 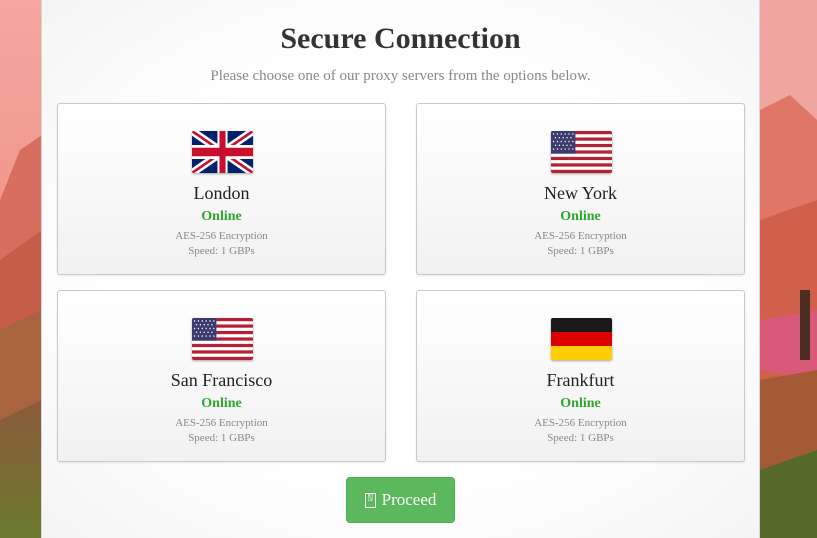 I want to click on uk-flag-icon, so click(x=222, y=152).